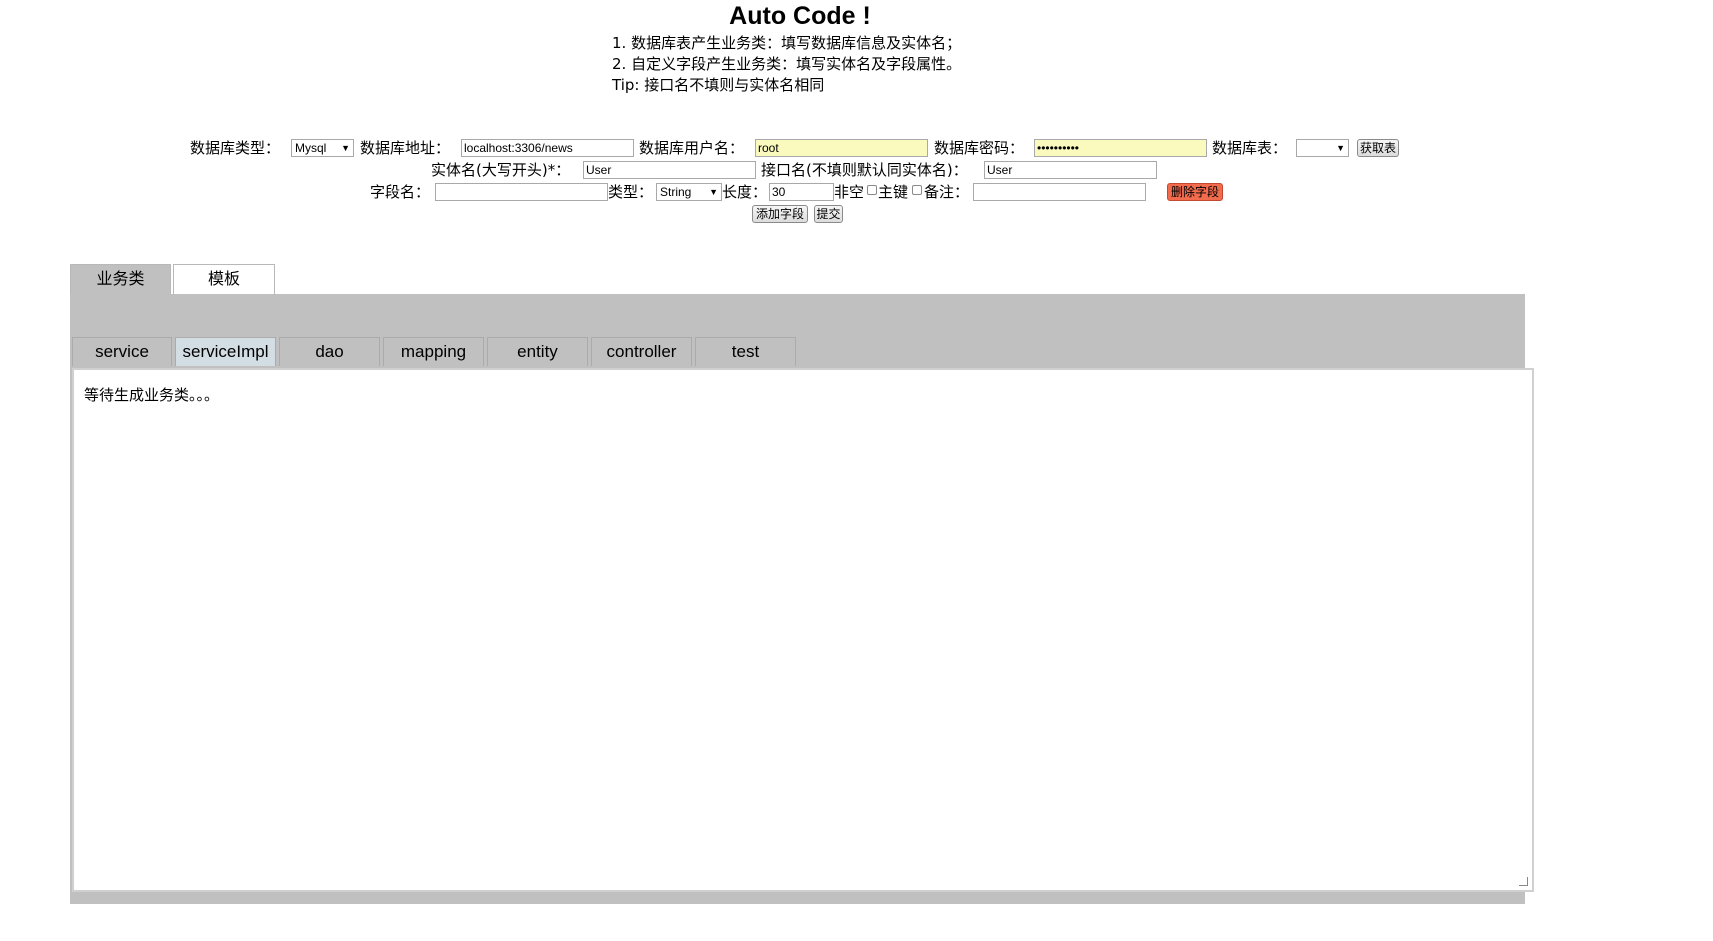 This screenshot has width=1713, height=941. Describe the element at coordinates (631, 192) in the screenshot. I see `field-type-label: 类型：` at that location.